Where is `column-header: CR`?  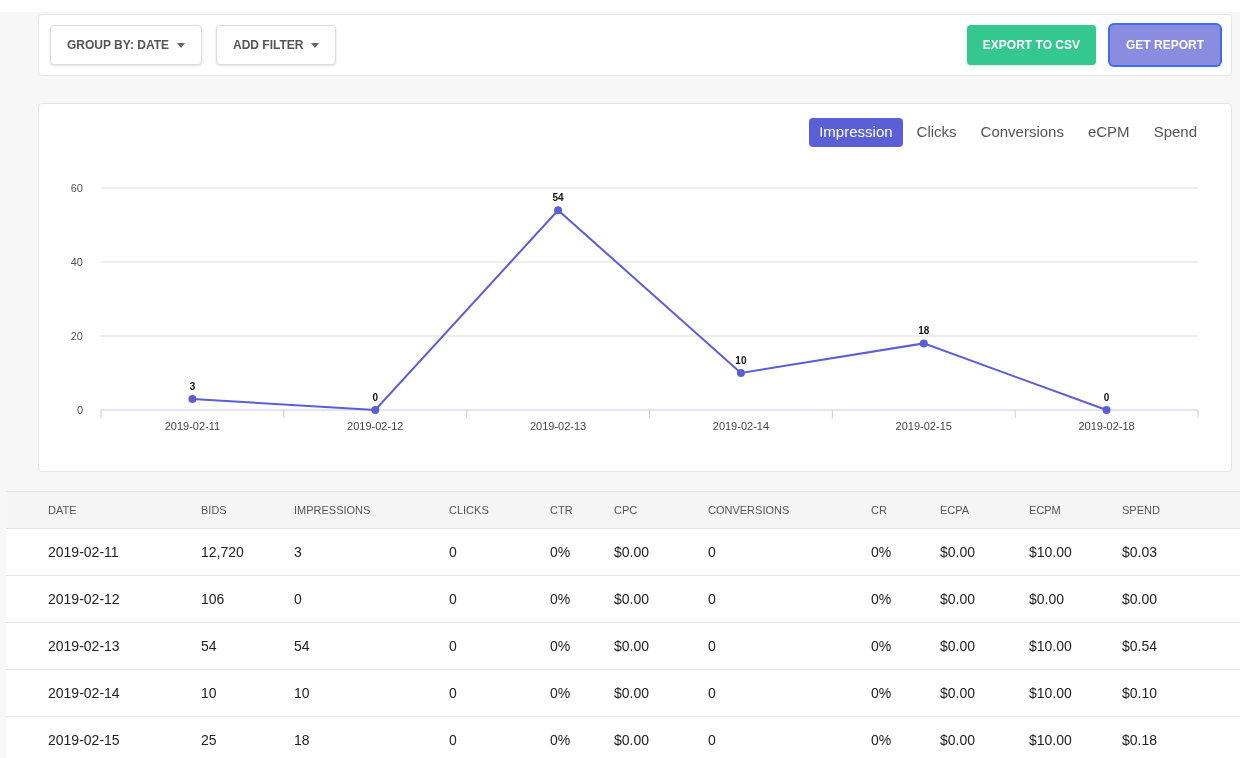
column-header: CR is located at coordinates (879, 510).